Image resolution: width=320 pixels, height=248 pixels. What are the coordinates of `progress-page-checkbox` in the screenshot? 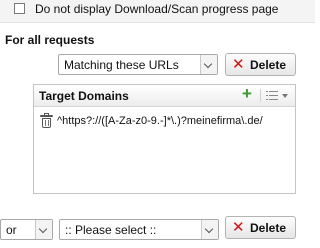 It's located at (19, 8).